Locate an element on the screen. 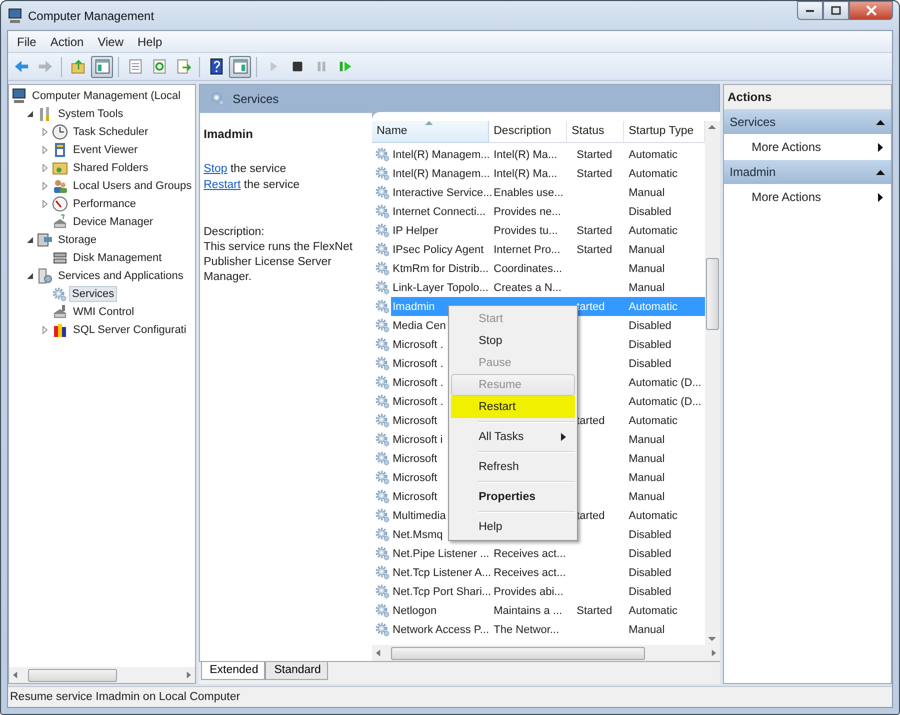 The height and width of the screenshot is (715, 900). menu-item: View is located at coordinates (110, 41).